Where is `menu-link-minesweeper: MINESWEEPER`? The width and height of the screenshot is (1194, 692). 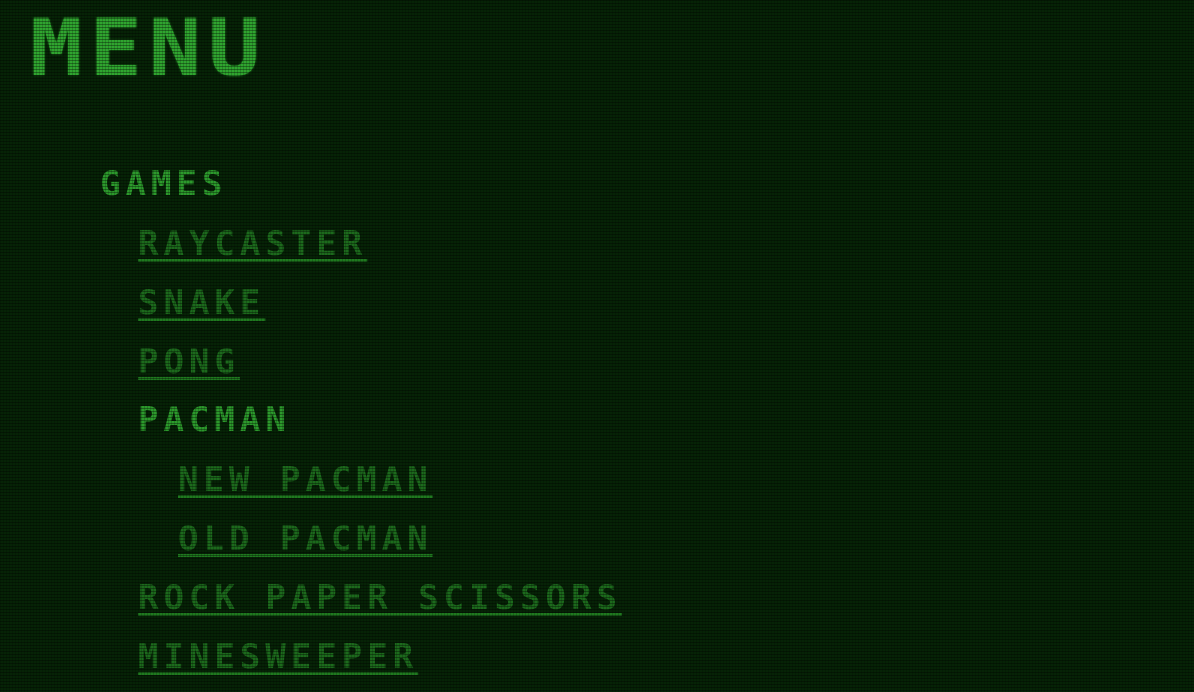 menu-link-minesweeper: MINESWEEPER is located at coordinates (278, 657).